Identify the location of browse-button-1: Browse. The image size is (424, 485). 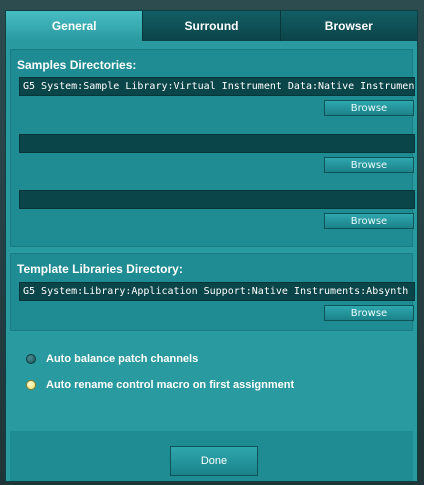
(369, 108).